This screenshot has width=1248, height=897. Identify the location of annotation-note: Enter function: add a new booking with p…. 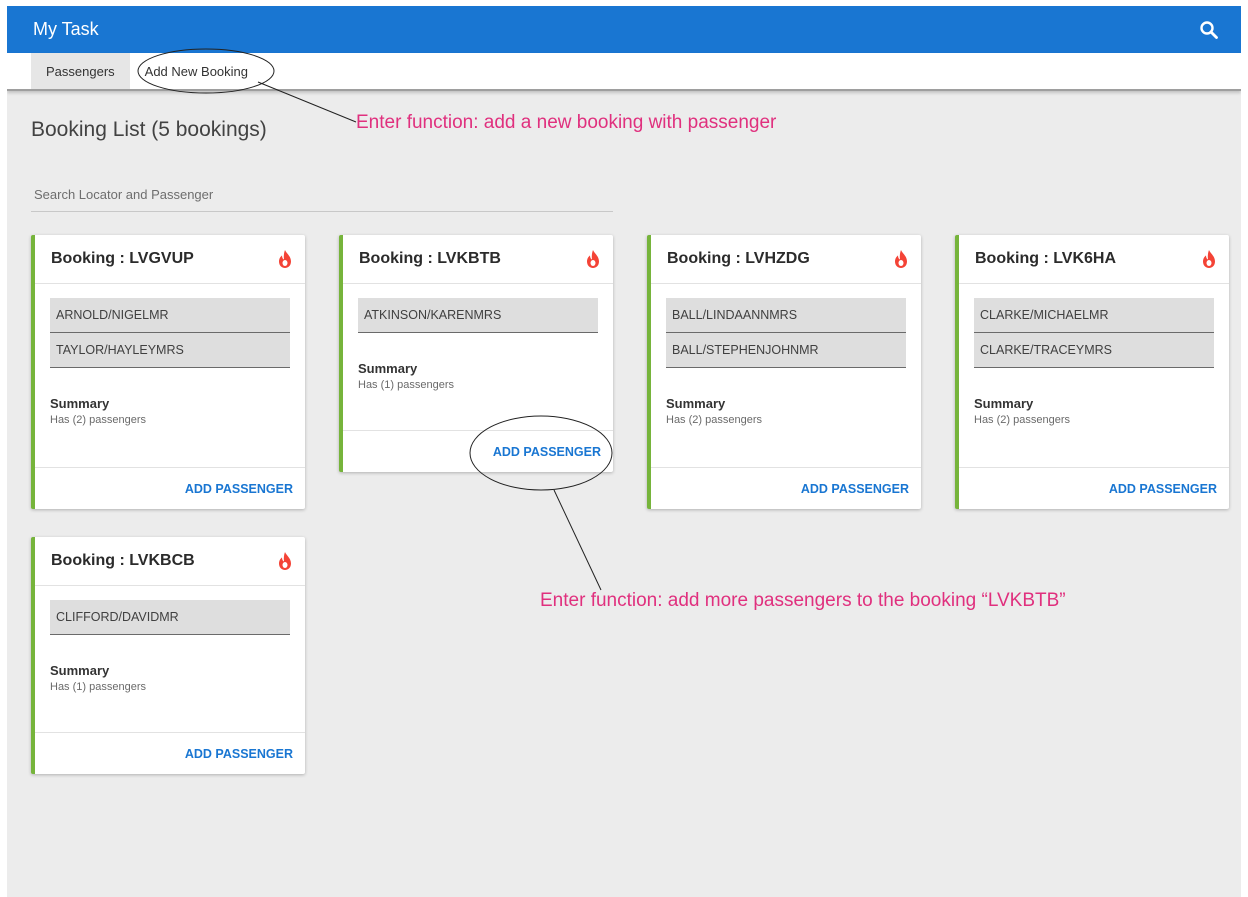
(566, 122).